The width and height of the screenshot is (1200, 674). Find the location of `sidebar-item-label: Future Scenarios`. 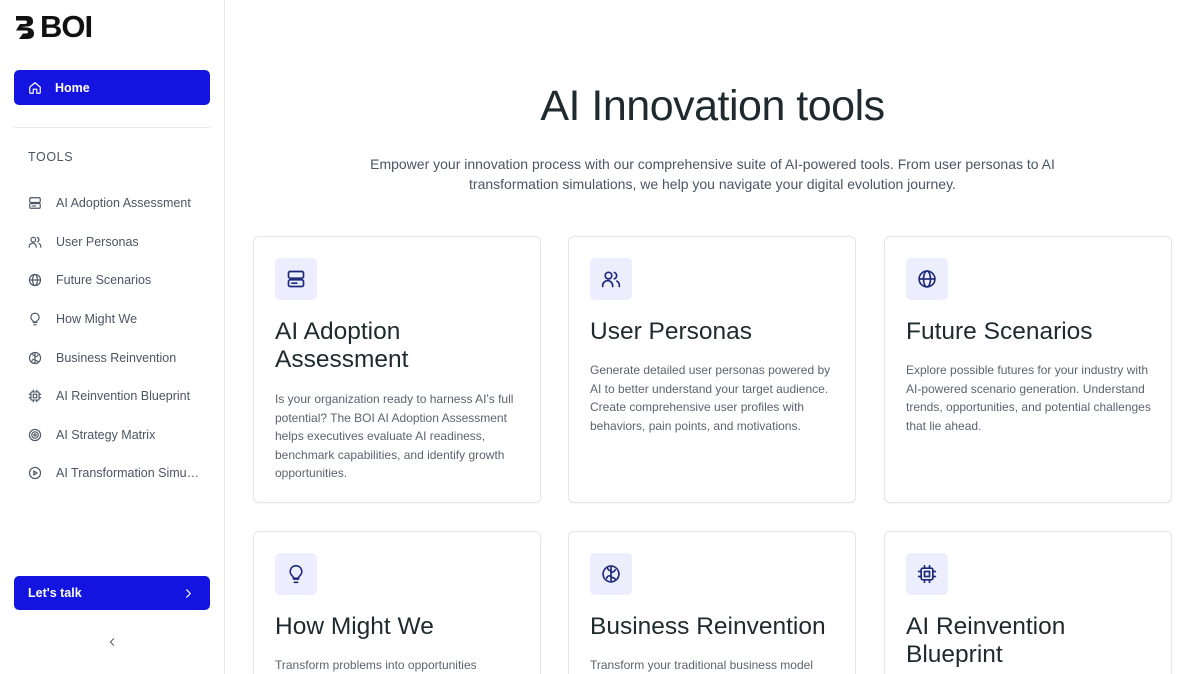

sidebar-item-label: Future Scenarios is located at coordinates (104, 280).